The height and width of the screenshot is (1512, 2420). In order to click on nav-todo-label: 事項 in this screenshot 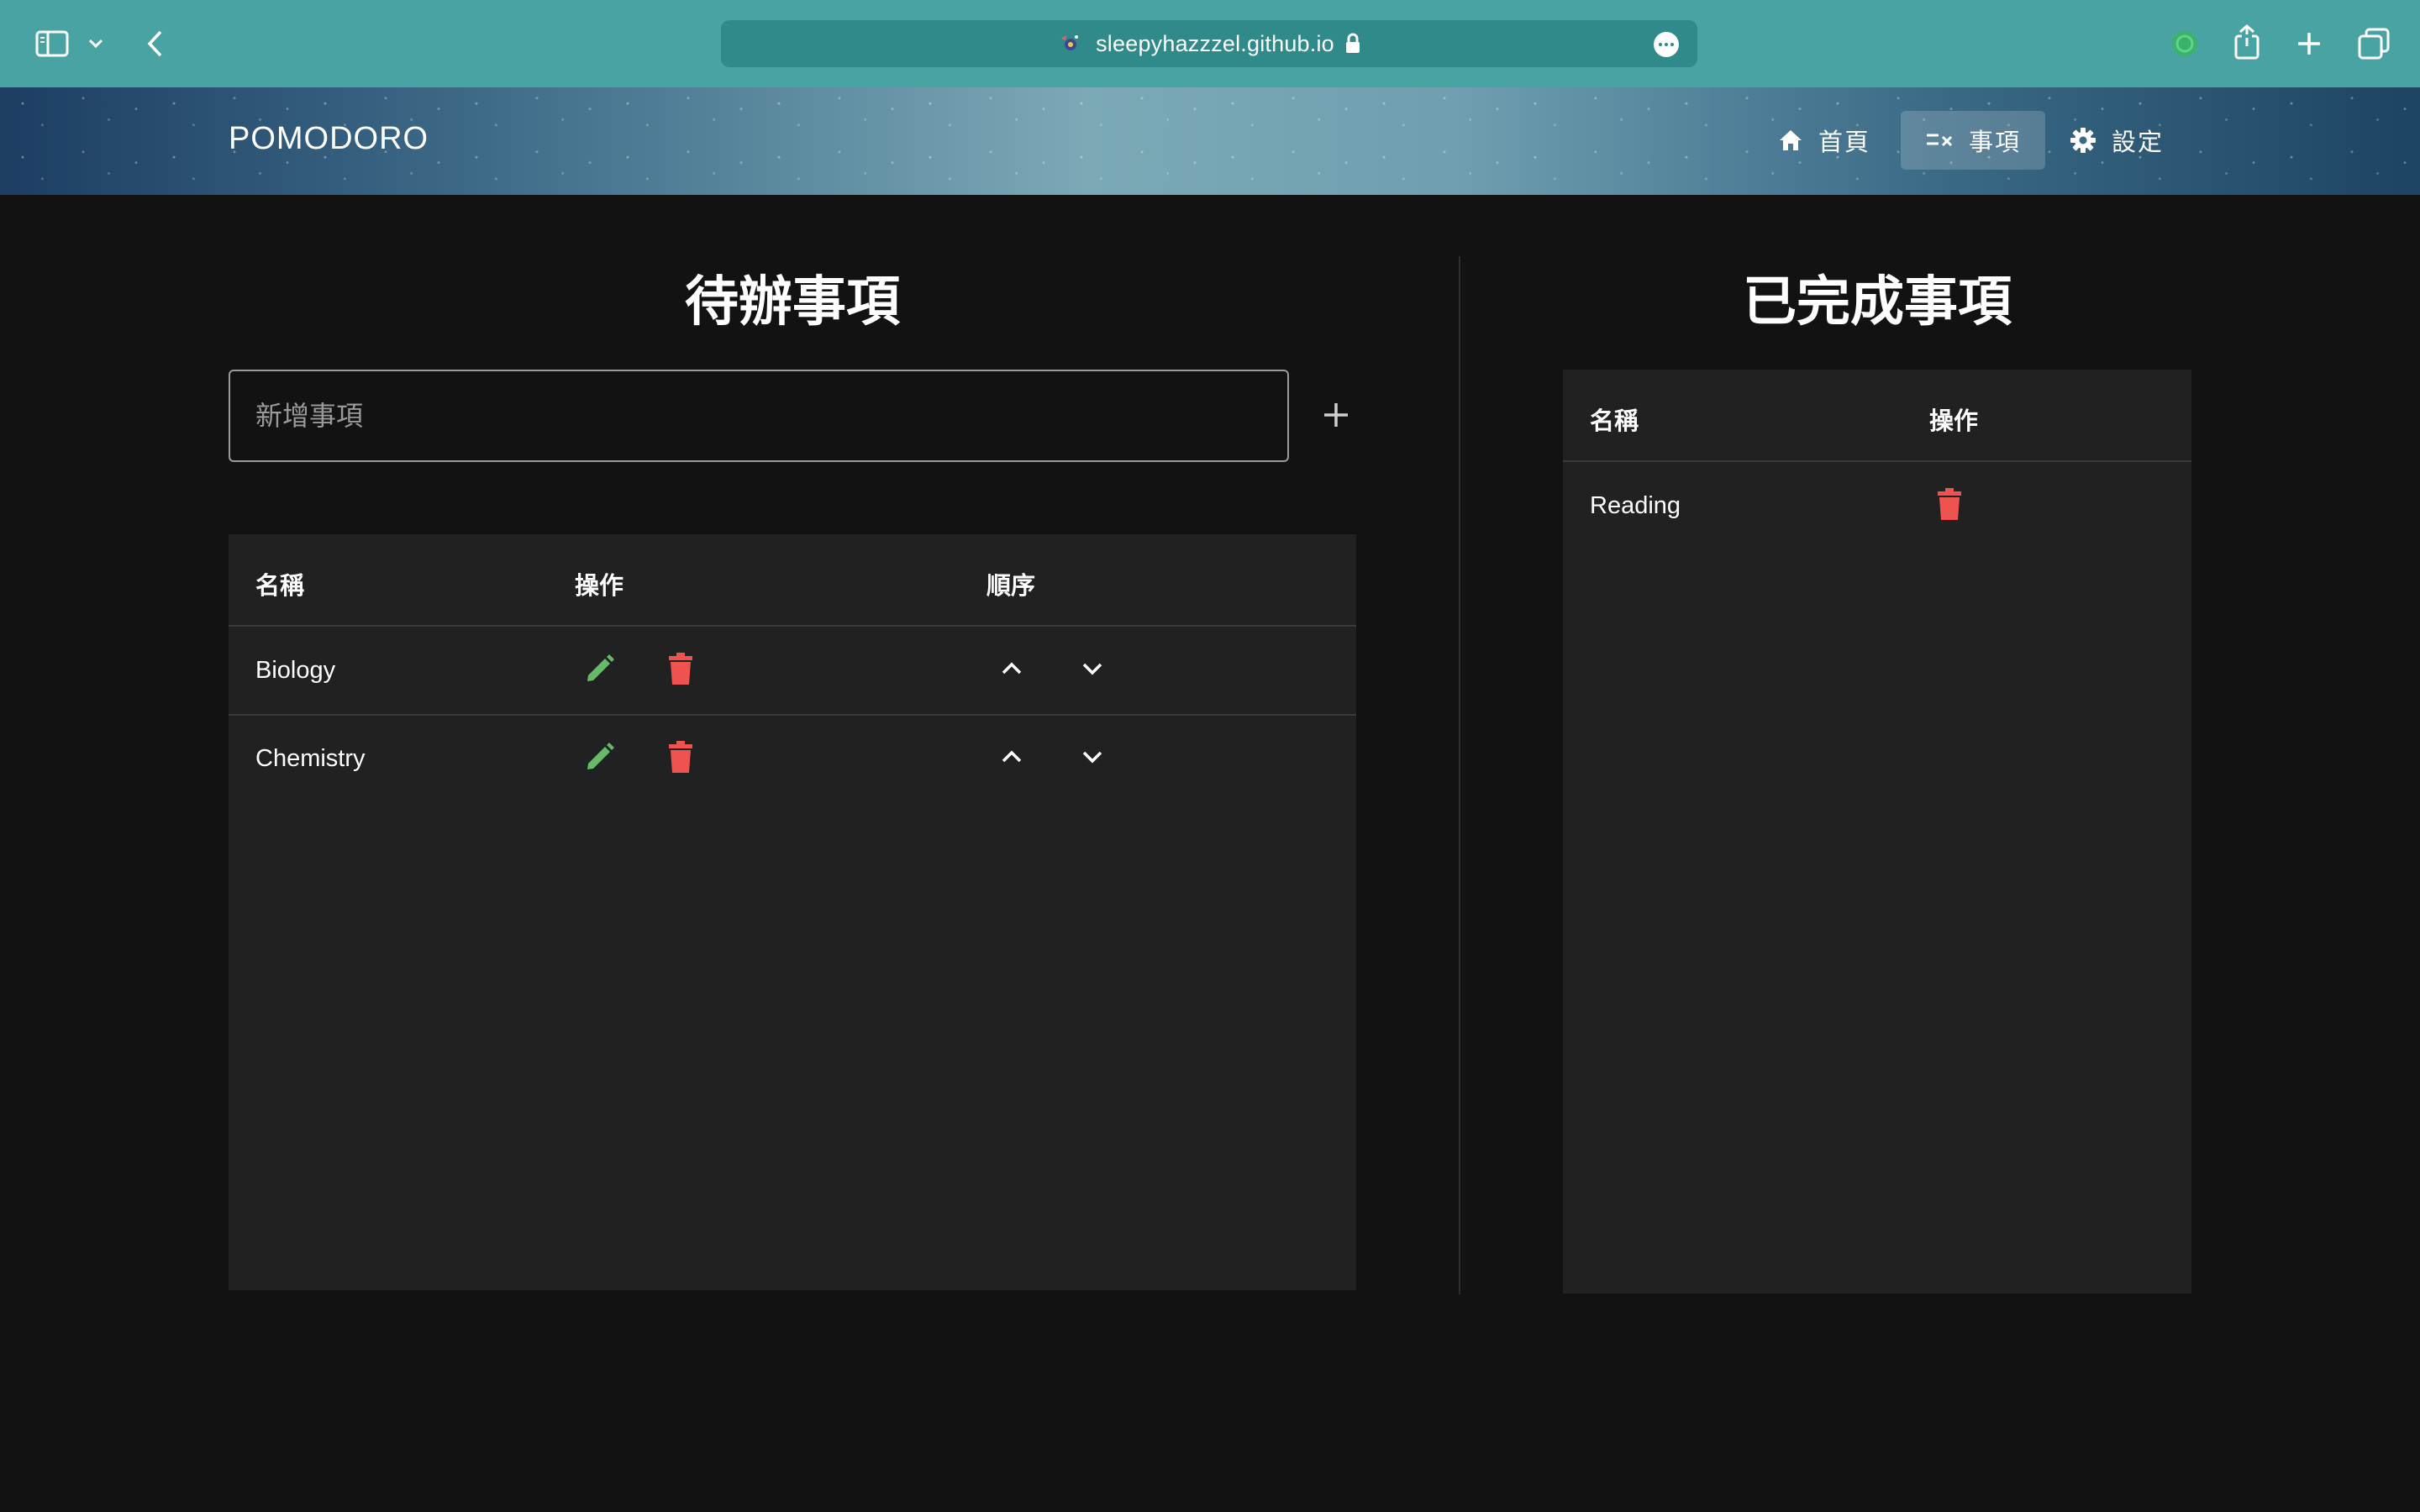, I will do `click(1994, 142)`.